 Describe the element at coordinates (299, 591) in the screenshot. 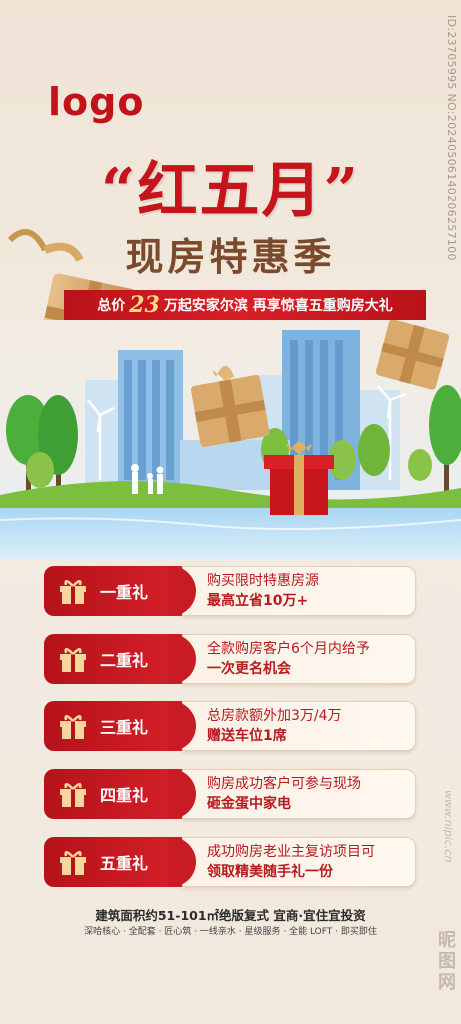

I see `gift-description: 购买限时特惠房源 最高立省10万+` at that location.